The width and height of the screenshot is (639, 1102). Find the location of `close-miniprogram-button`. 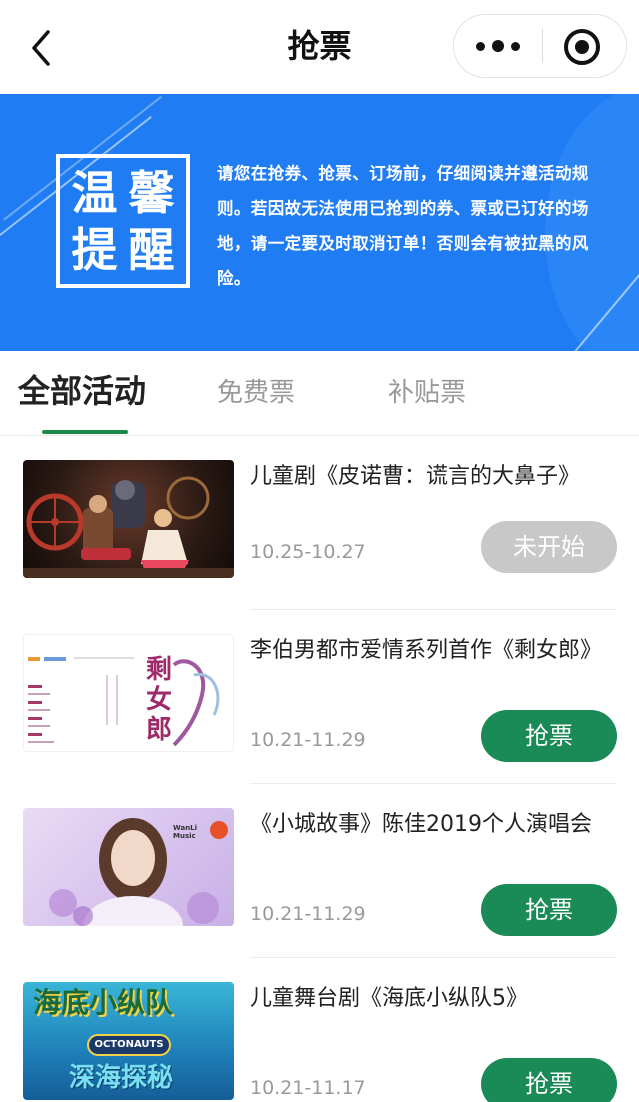

close-miniprogram-button is located at coordinates (582, 47).